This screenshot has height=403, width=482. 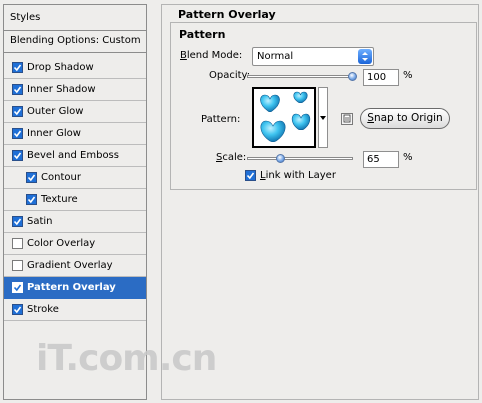 What do you see at coordinates (55, 111) in the screenshot?
I see `style-item-label: Outer Glow` at bounding box center [55, 111].